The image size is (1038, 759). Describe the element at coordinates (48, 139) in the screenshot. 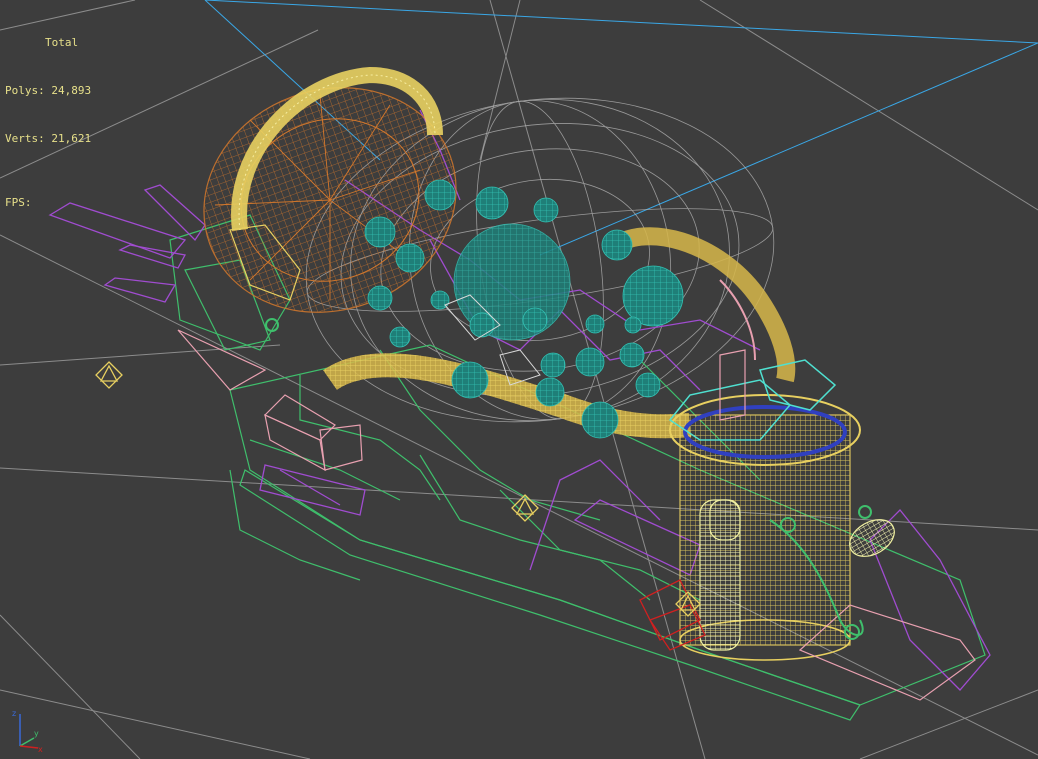

I see `verts-stat: Verts: 21,621` at that location.